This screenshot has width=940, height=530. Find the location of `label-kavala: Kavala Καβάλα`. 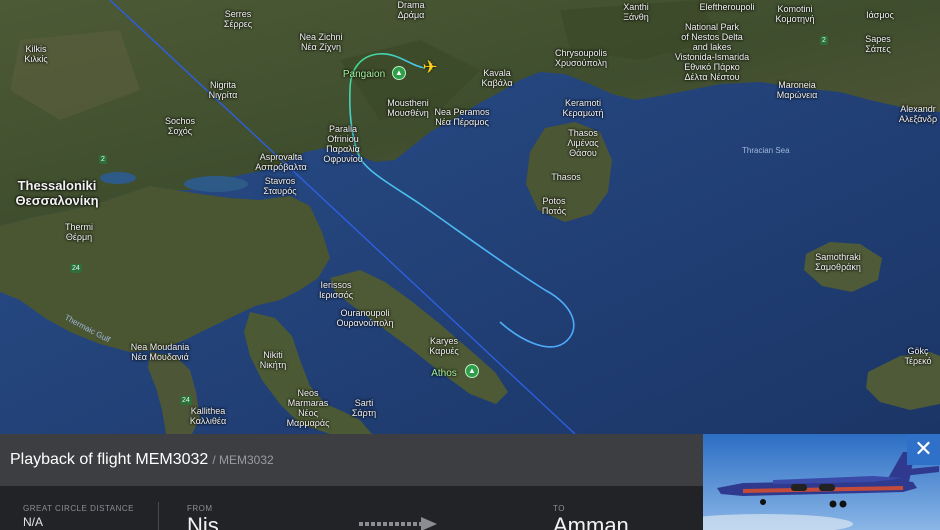

label-kavala: Kavala Καβάλα is located at coordinates (497, 78).